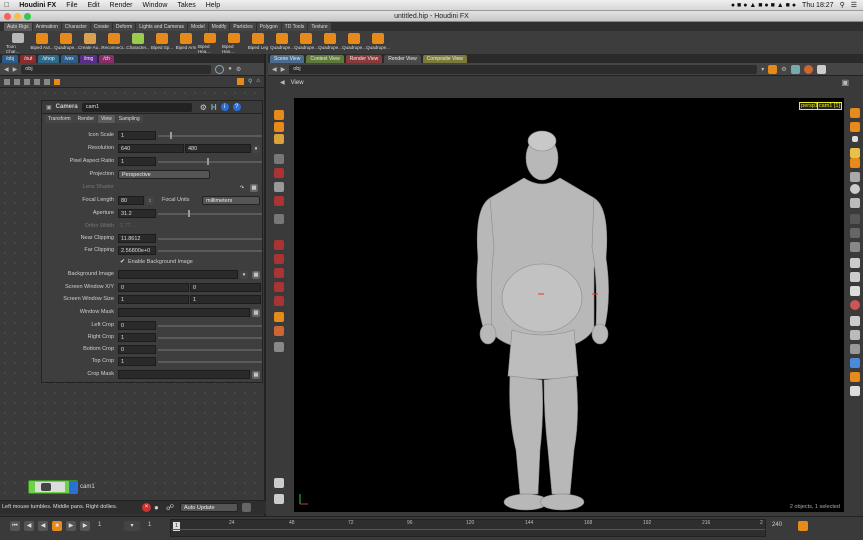  What do you see at coordinates (203, 107) in the screenshot?
I see `gear-icon: ⚙` at bounding box center [203, 107].